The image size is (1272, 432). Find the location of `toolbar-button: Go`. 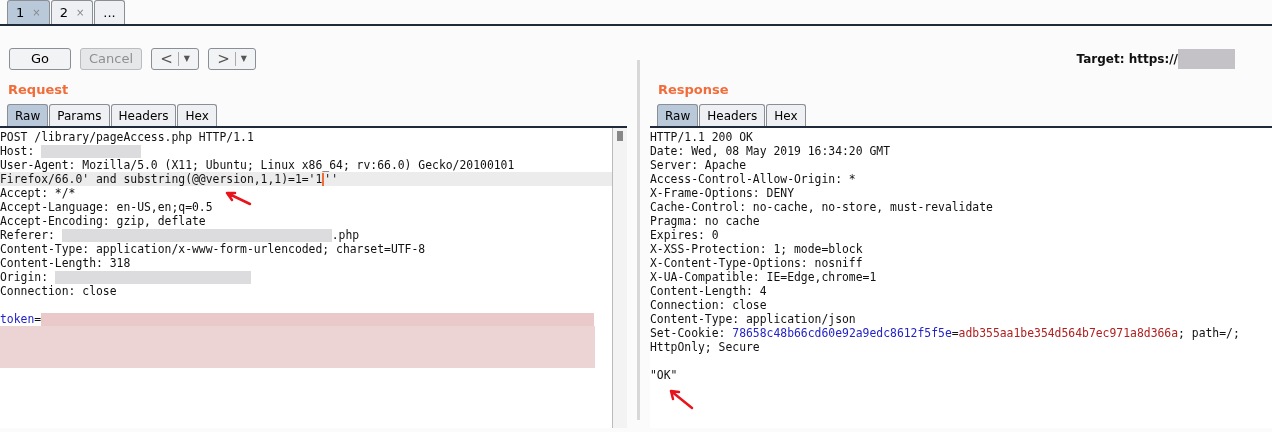

toolbar-button: Go is located at coordinates (40, 59).